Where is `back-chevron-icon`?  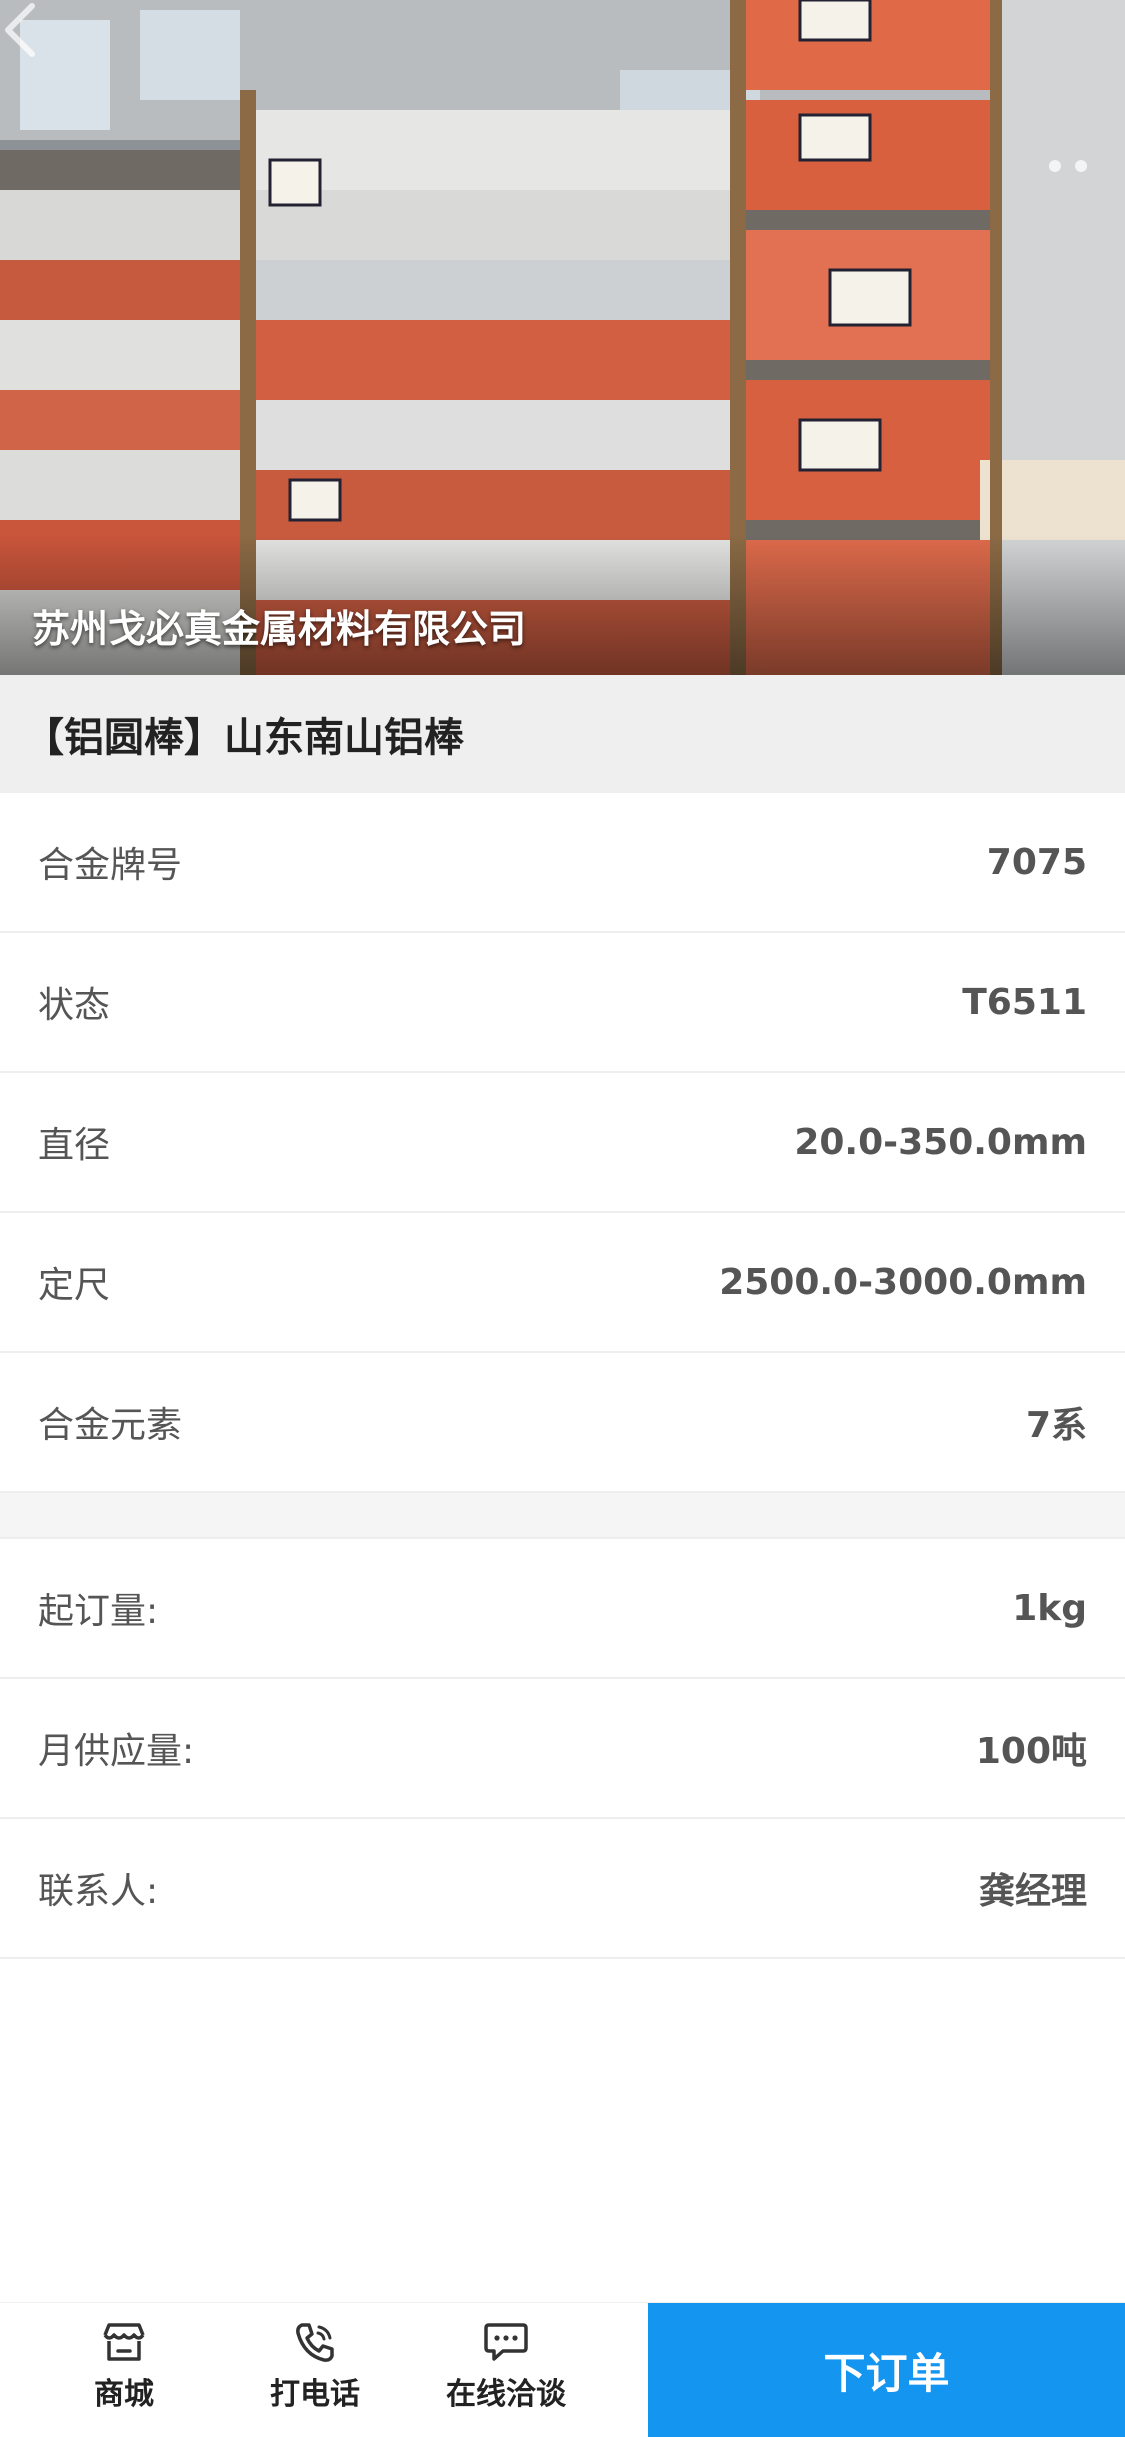 back-chevron-icon is located at coordinates (20, 30).